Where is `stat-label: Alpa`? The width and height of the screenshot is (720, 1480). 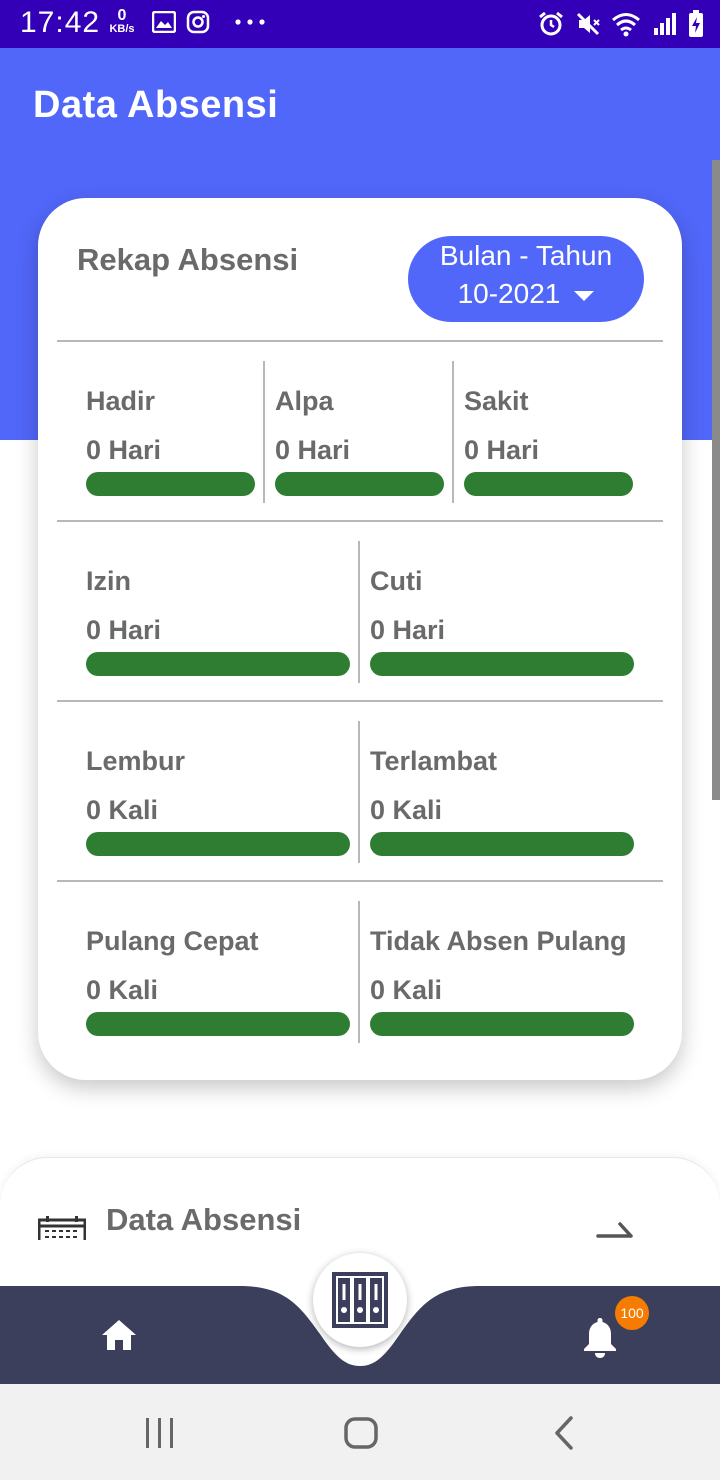
stat-label: Alpa is located at coordinates (304, 401).